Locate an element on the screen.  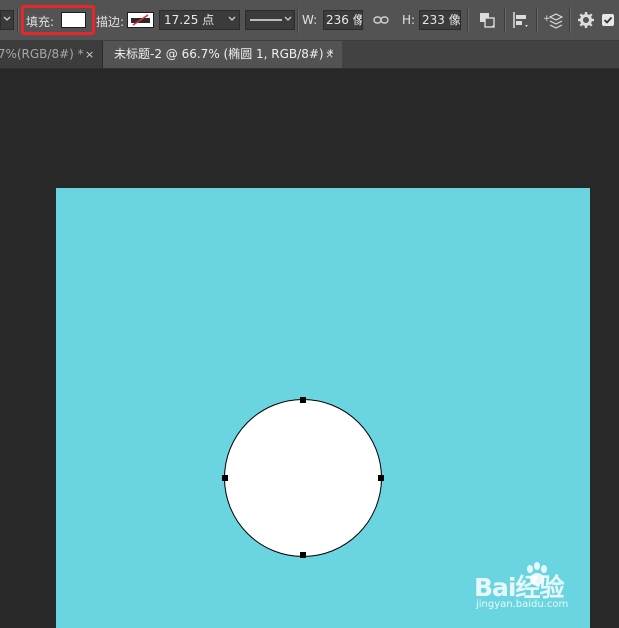
options-bar: 填充: 描边: 17.25 点 W: 236 像 H: 233 像 + is located at coordinates (309, 20).